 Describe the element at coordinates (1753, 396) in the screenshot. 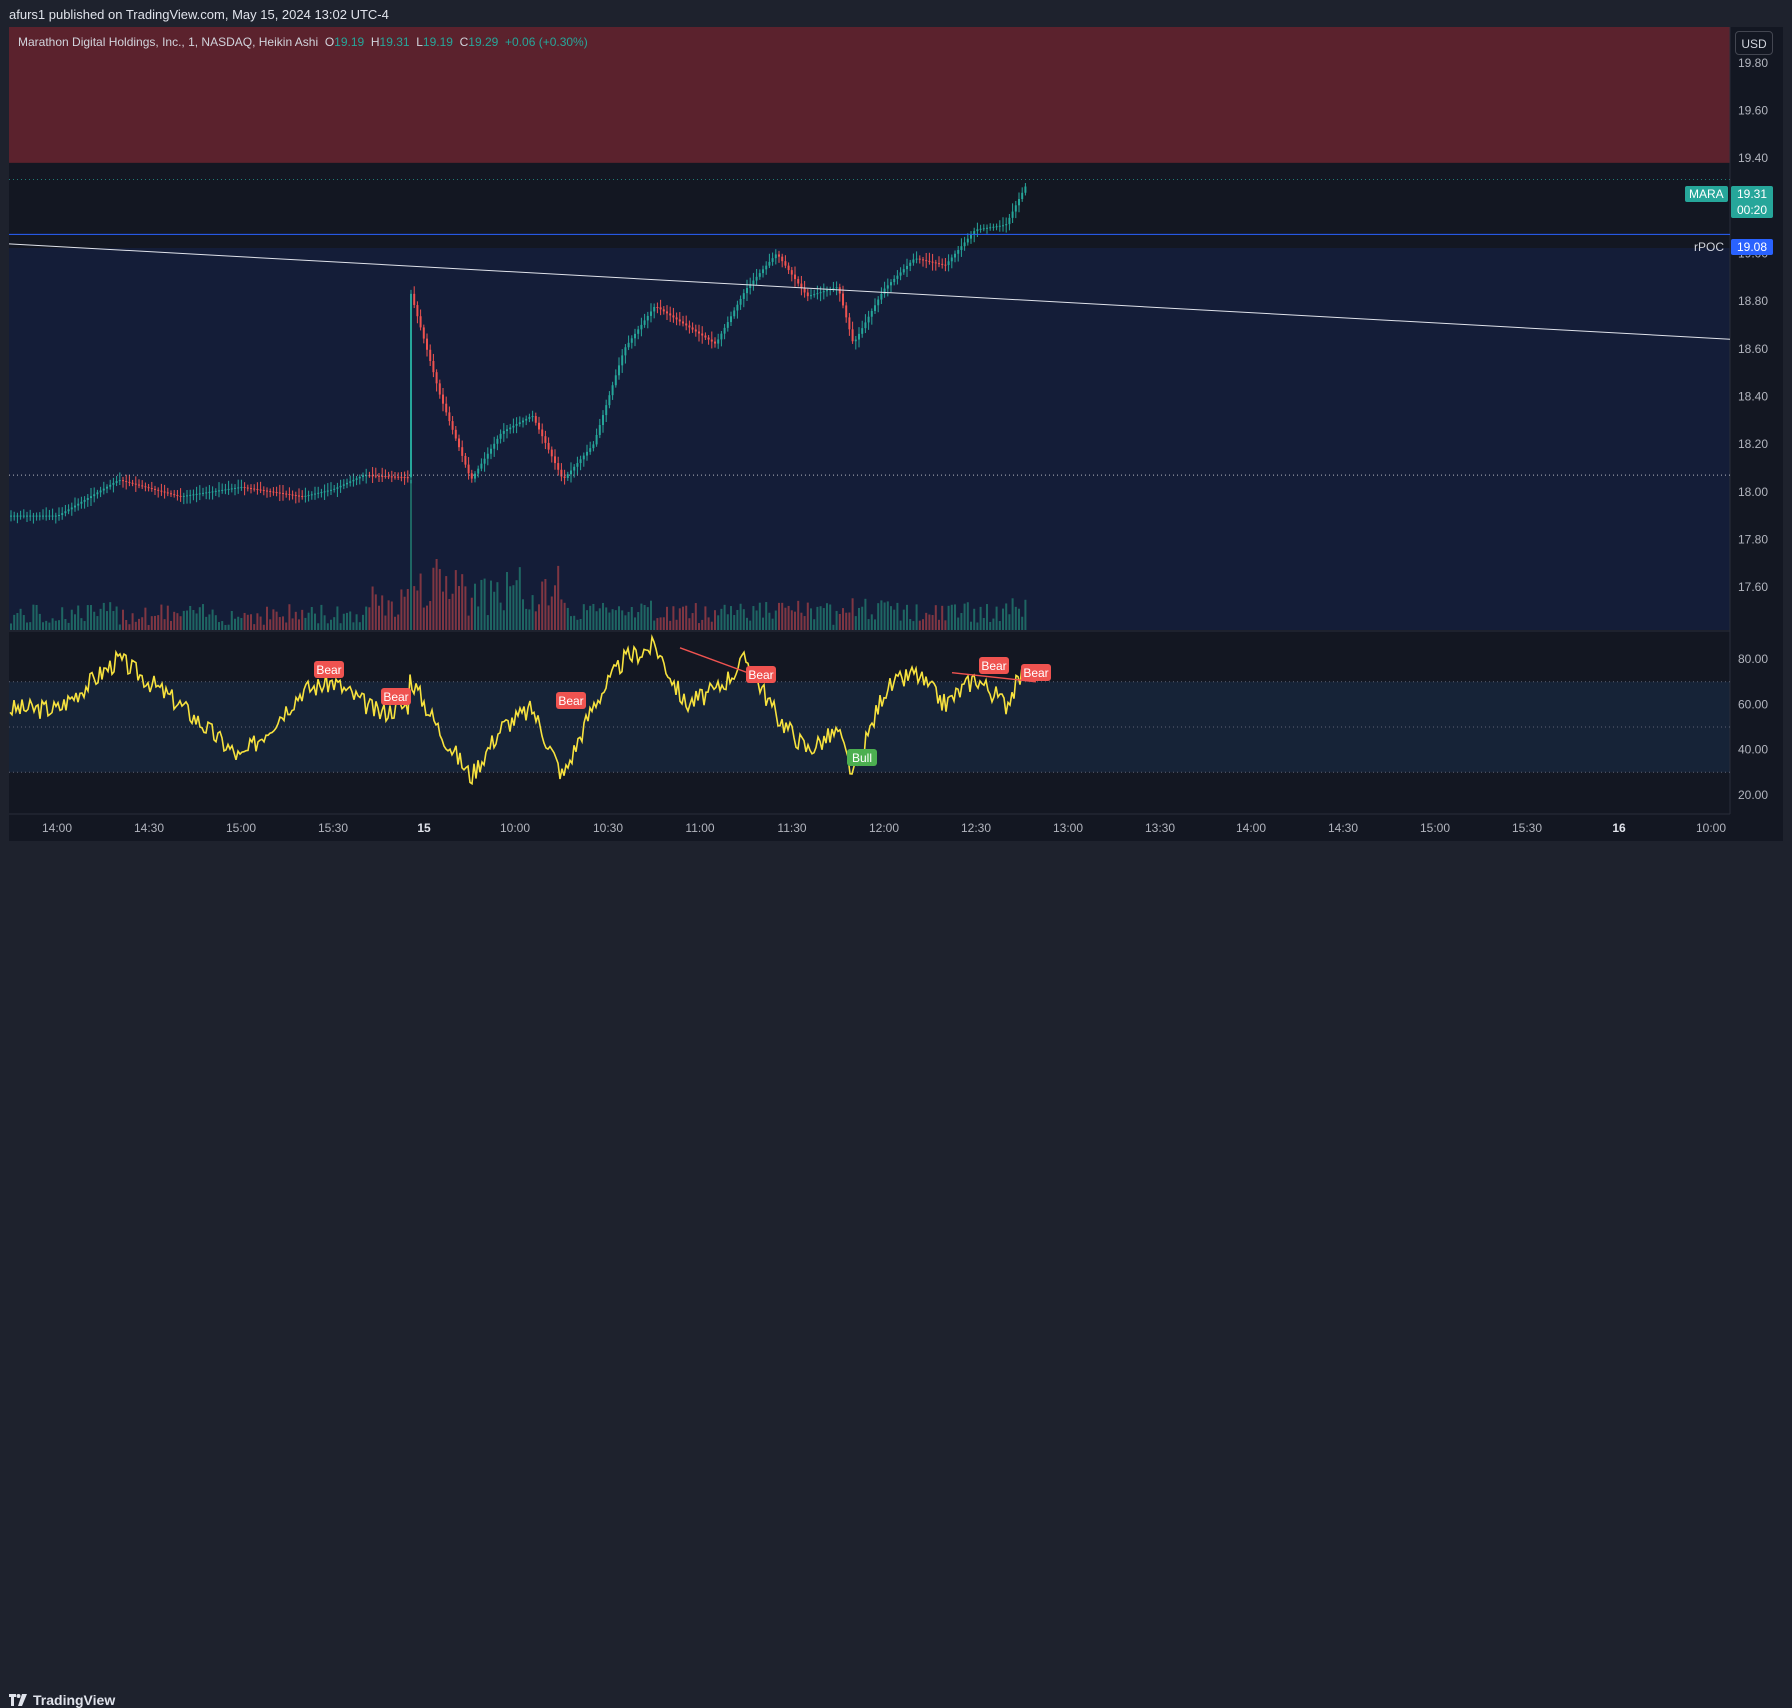

I see `price-tick-label: 18.40` at that location.